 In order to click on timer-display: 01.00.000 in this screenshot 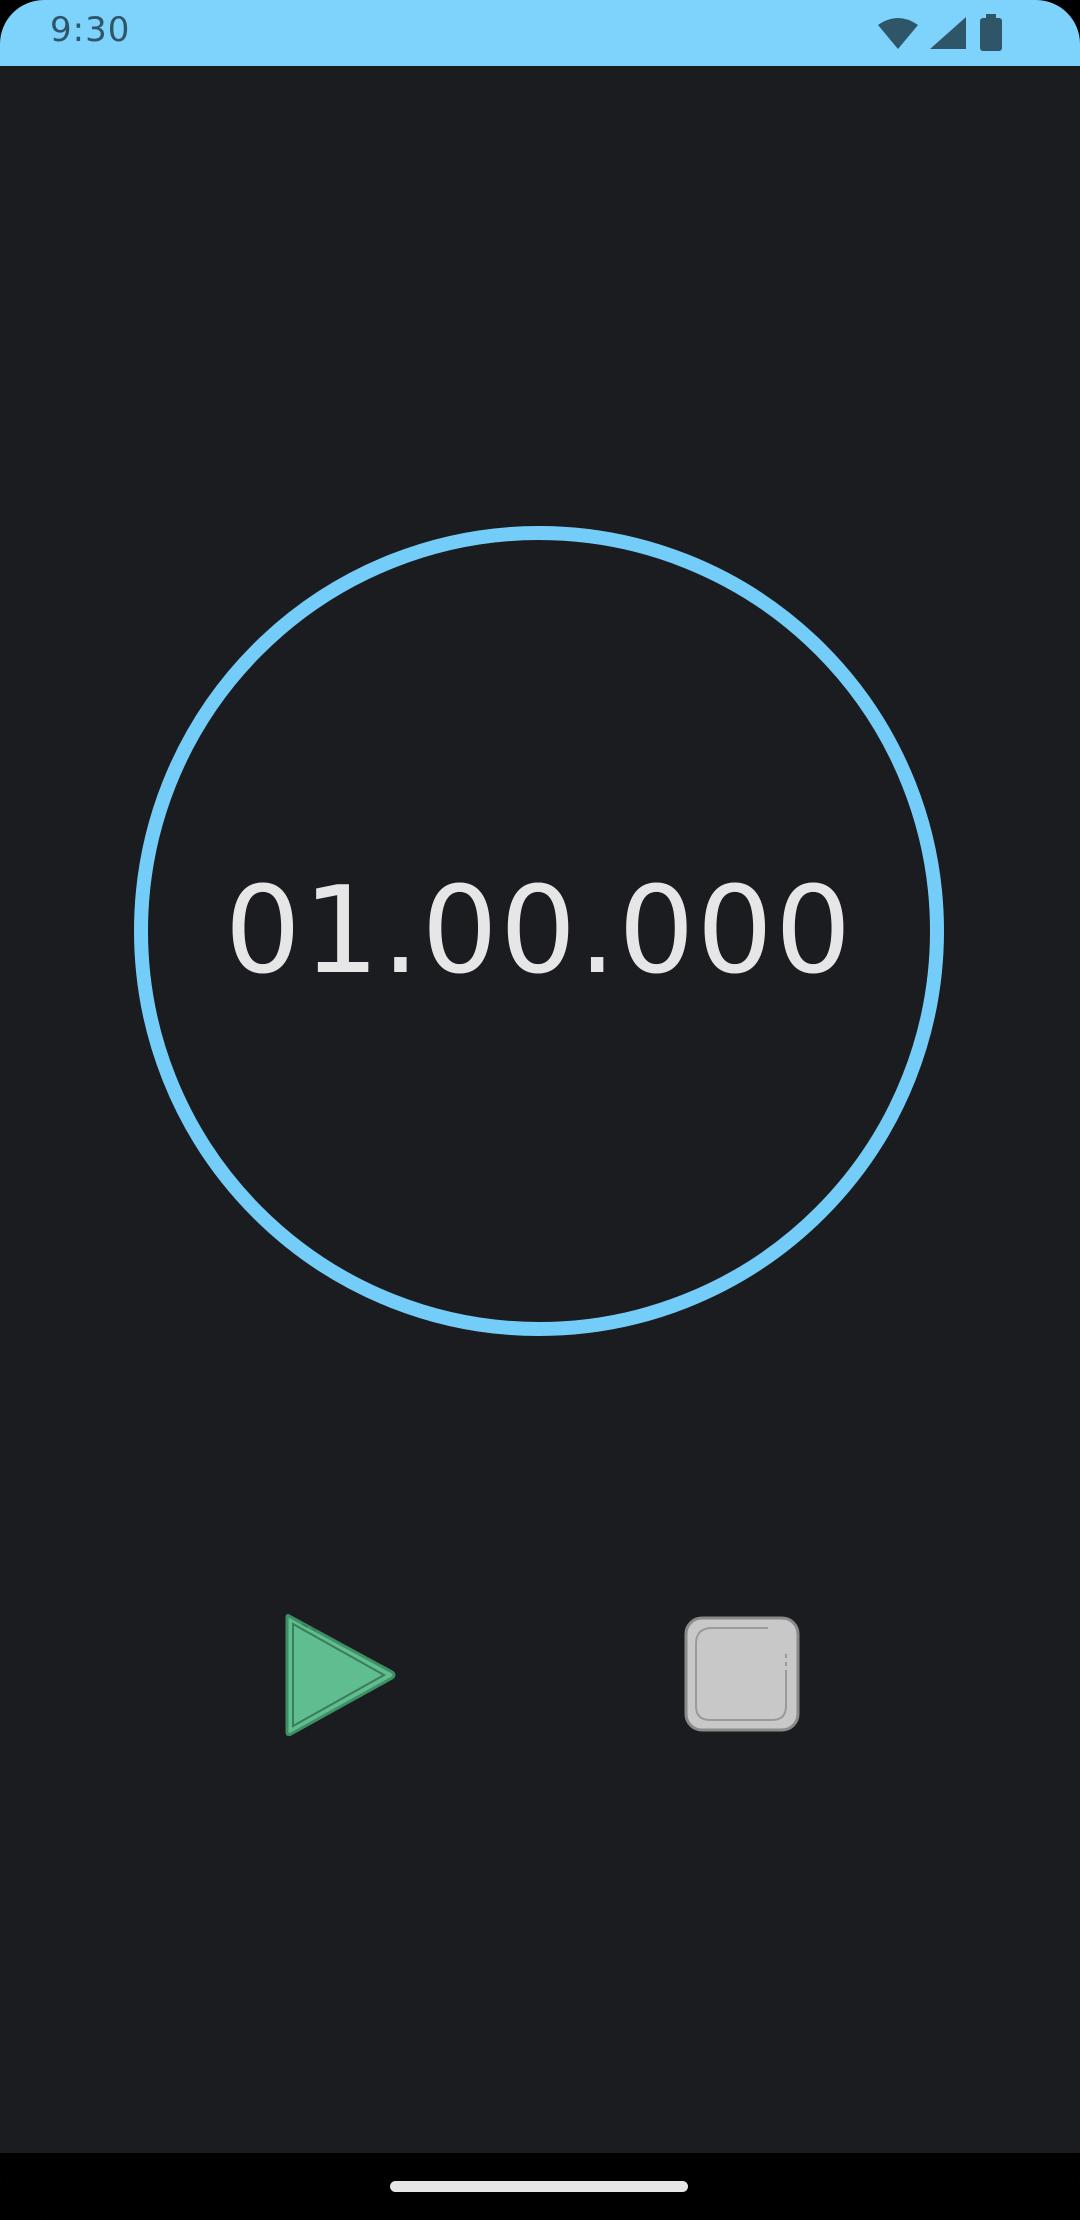, I will do `click(539, 931)`.